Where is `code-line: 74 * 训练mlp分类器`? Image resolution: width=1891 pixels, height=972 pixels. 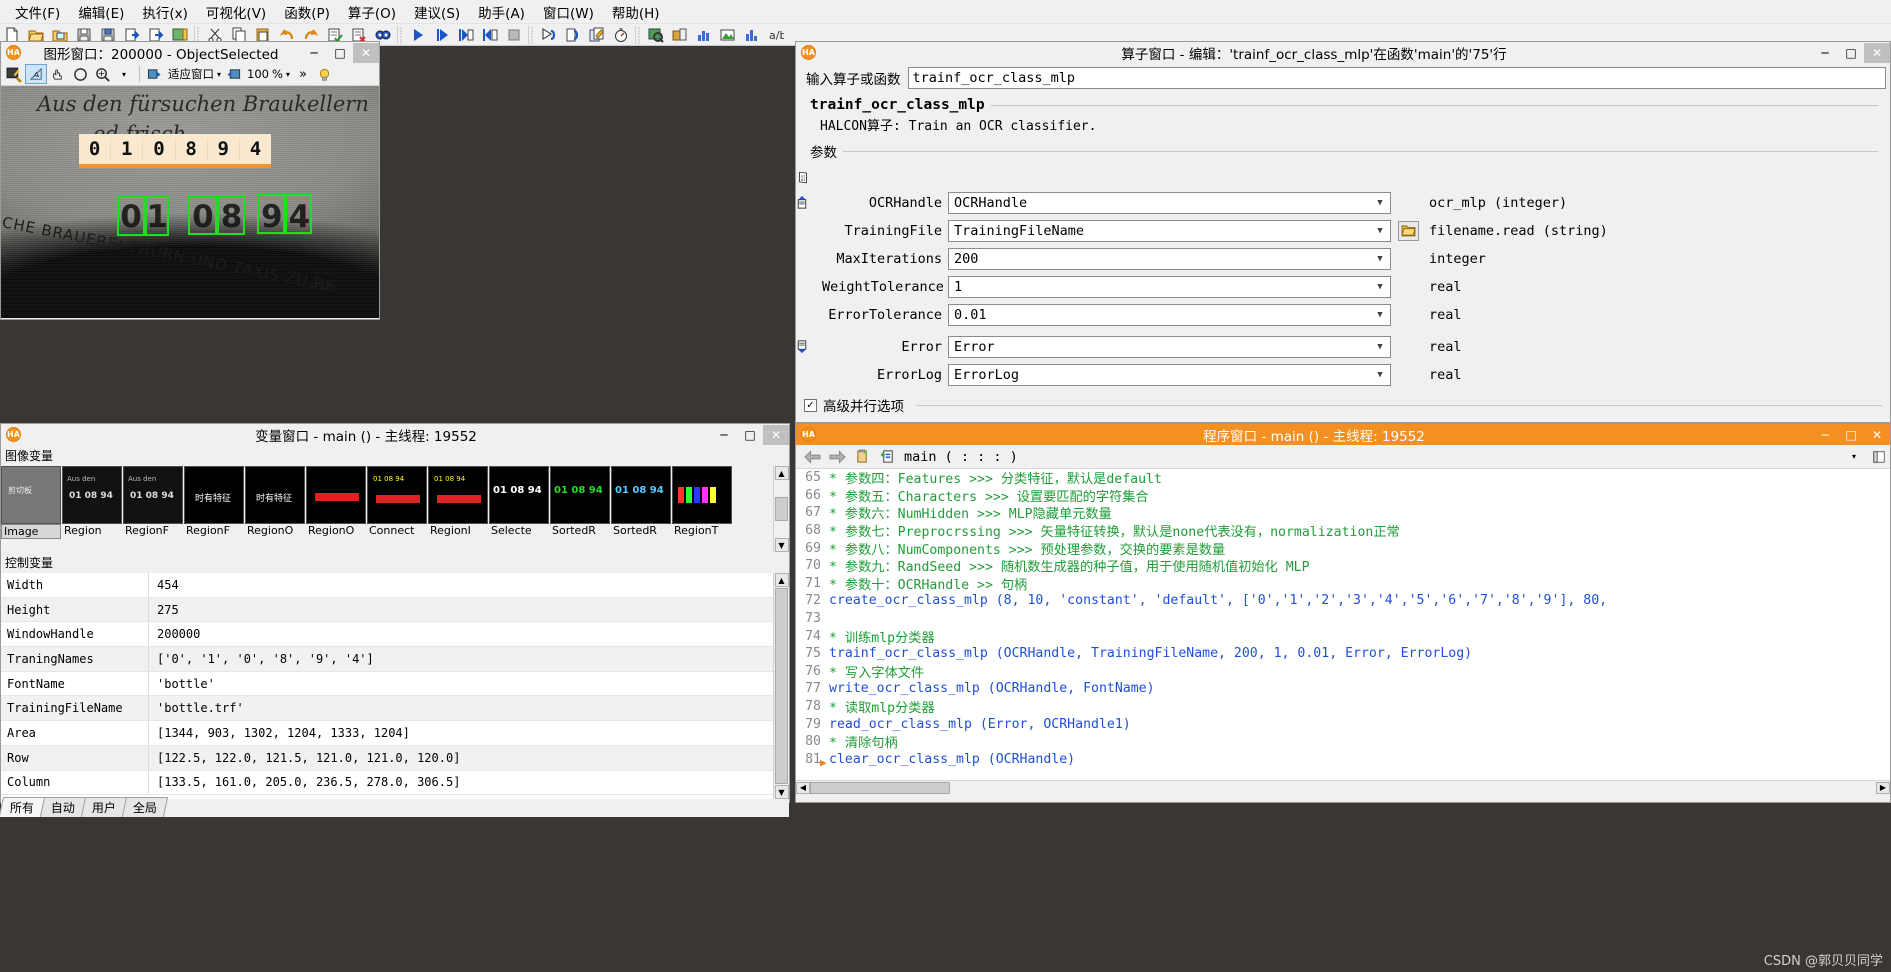 code-line: 74 * 训练mlp分类器 is located at coordinates (1343, 636).